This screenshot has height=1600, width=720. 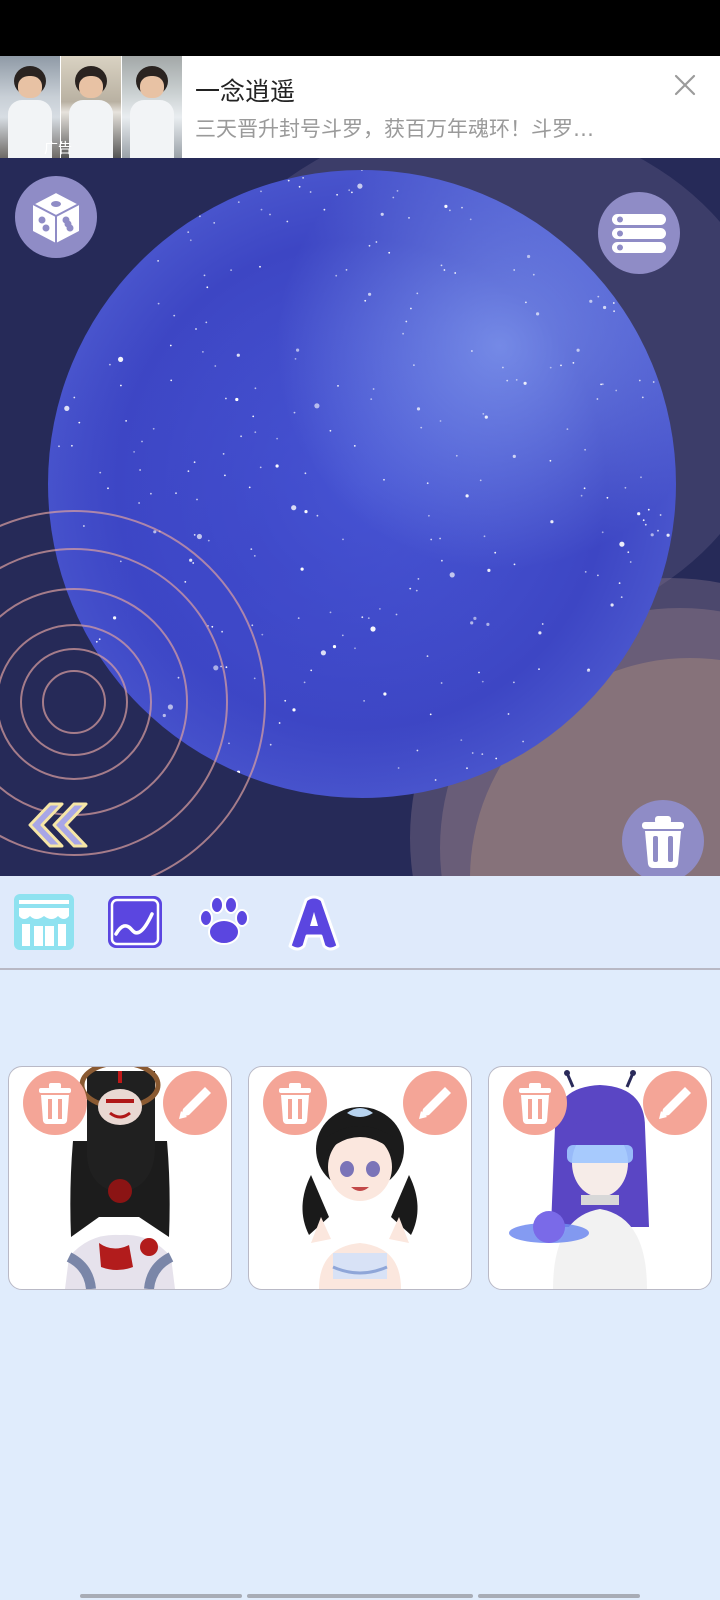 I want to click on list-menu-icon, so click(x=639, y=233).